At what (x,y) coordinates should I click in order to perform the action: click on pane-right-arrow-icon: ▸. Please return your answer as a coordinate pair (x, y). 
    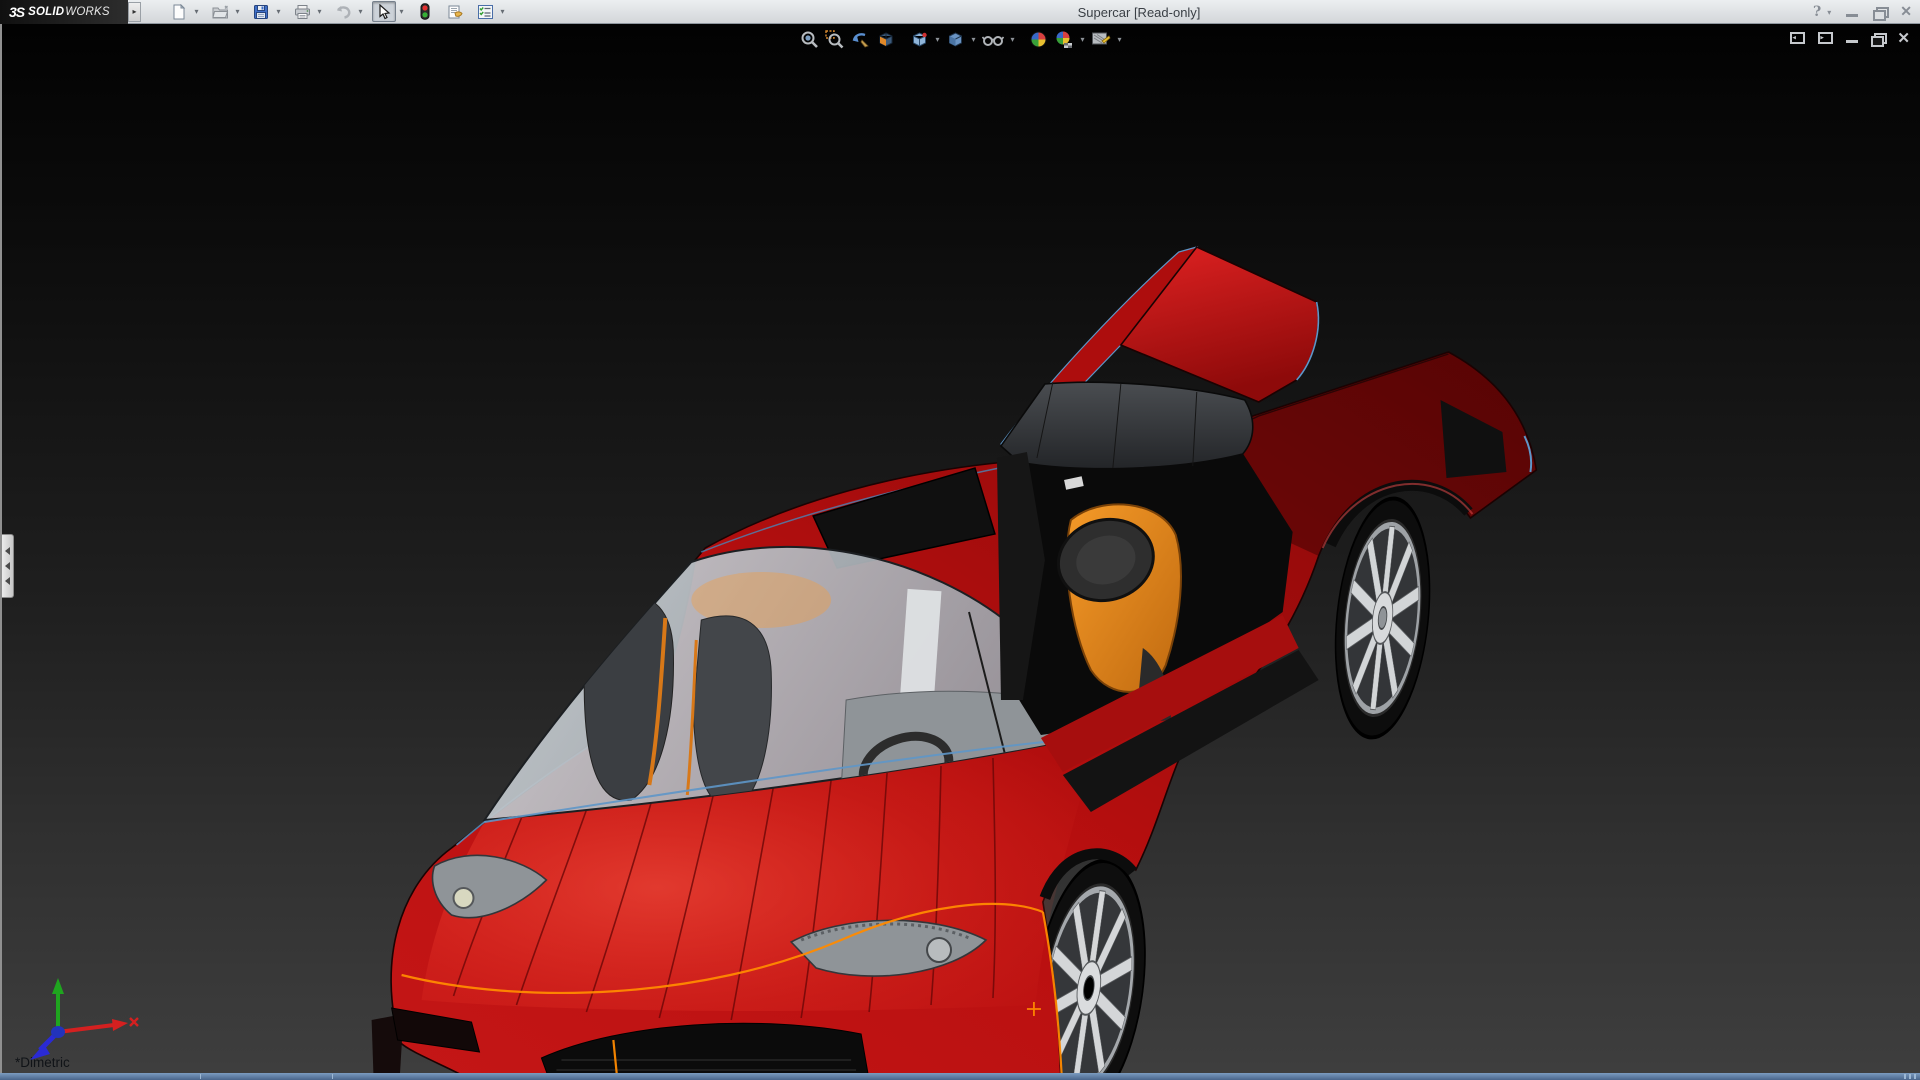
    Looking at the image, I should click on (1822, 38).